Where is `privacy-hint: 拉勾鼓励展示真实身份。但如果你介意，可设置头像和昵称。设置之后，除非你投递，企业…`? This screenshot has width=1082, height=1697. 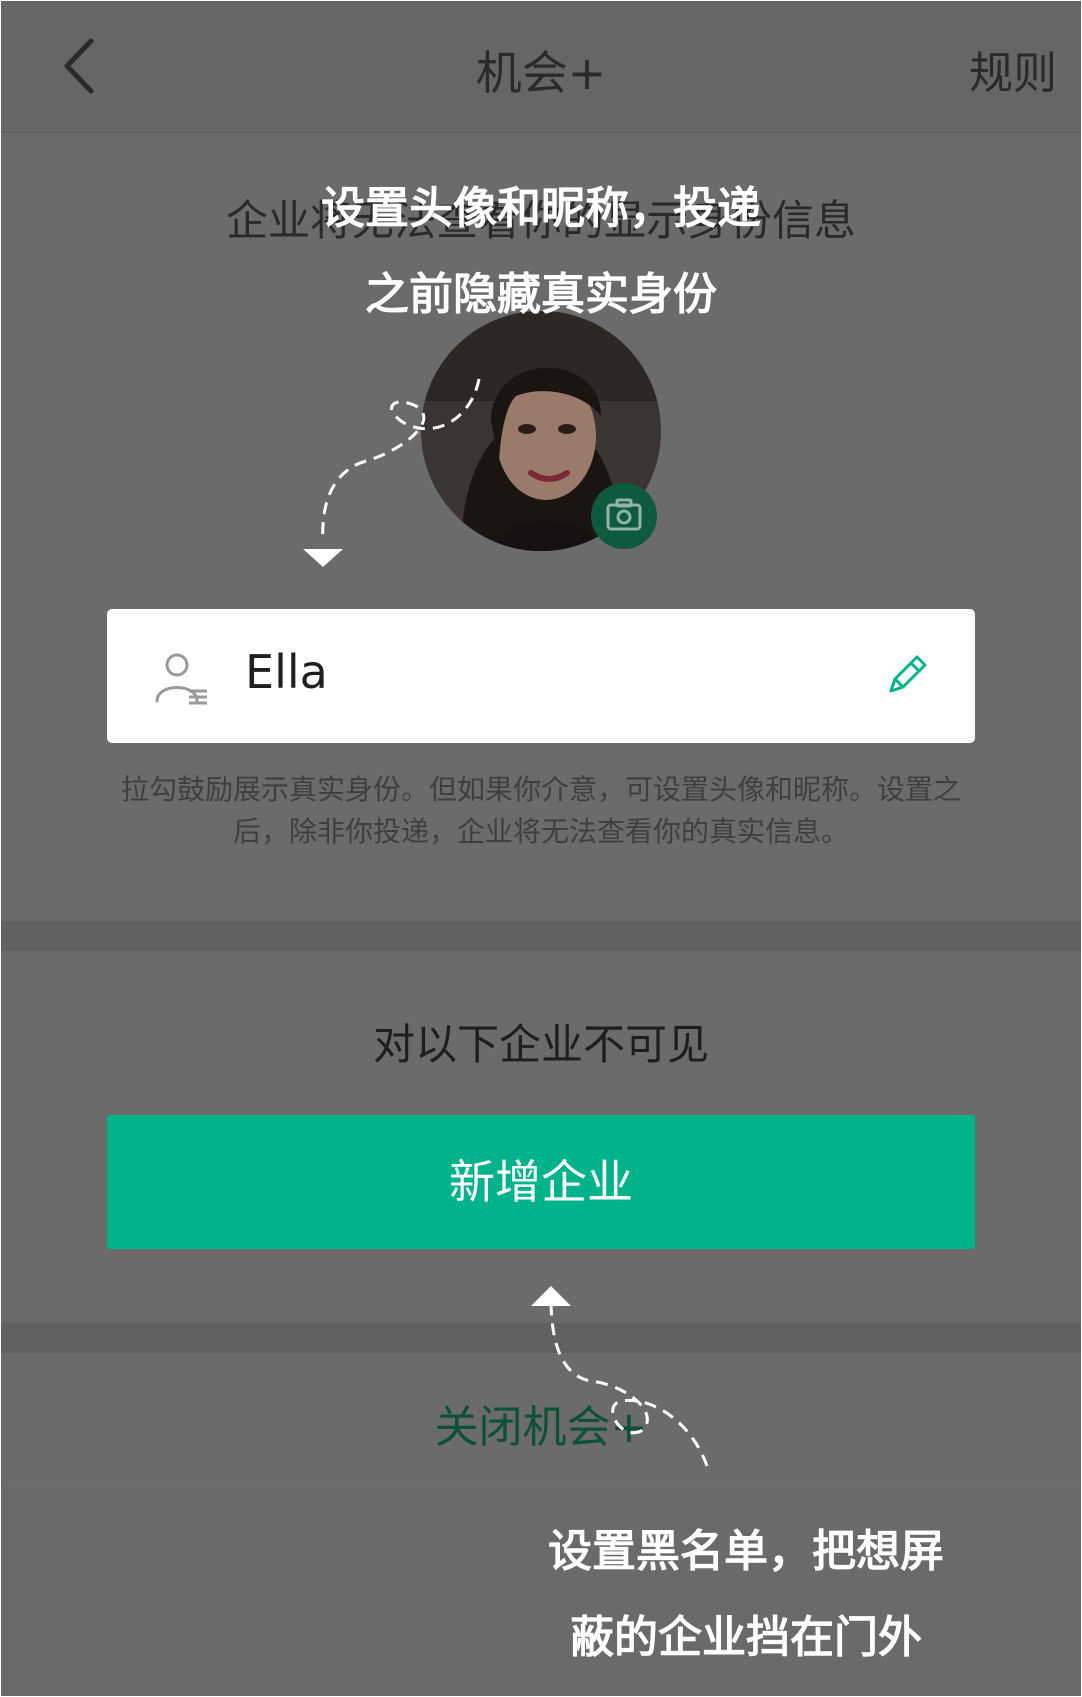 privacy-hint: 拉勾鼓励展示真实身份。但如果你介意，可设置头像和昵称。设置之后，除非你投递，企业… is located at coordinates (540, 810).